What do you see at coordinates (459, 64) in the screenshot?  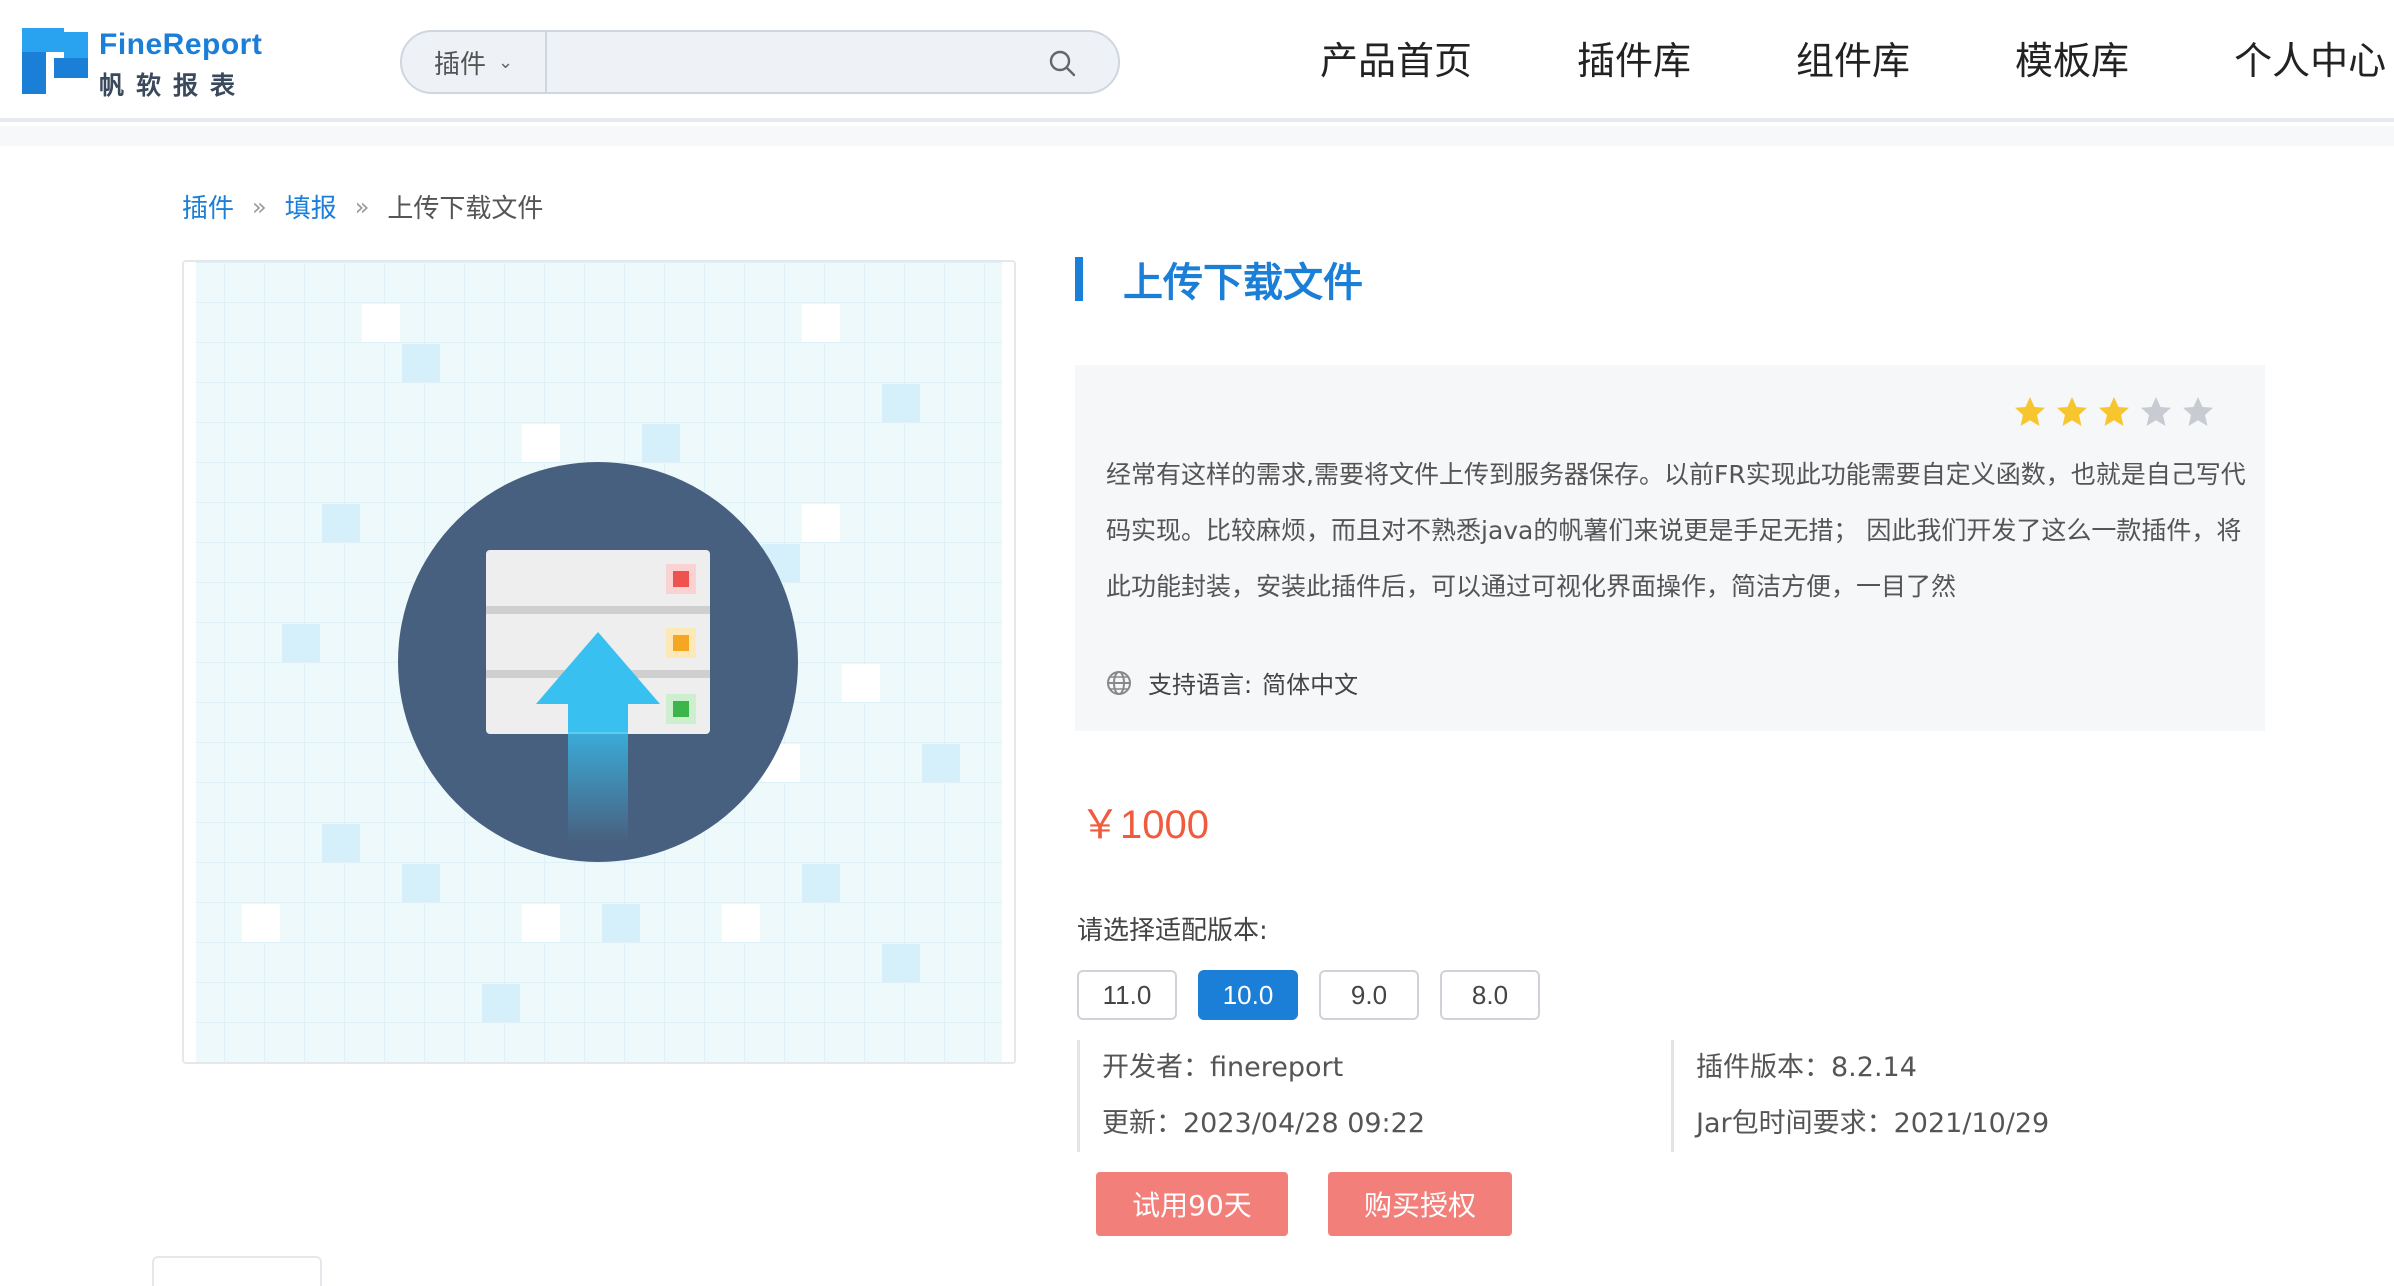 I see `search-category-value: 插件` at bounding box center [459, 64].